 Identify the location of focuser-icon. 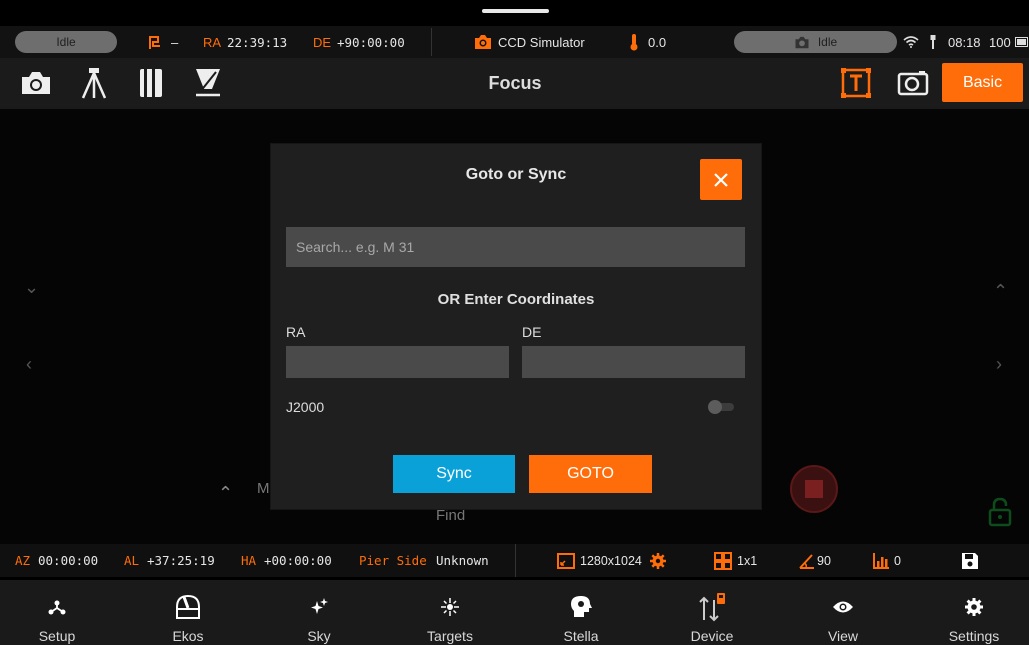
(151, 83).